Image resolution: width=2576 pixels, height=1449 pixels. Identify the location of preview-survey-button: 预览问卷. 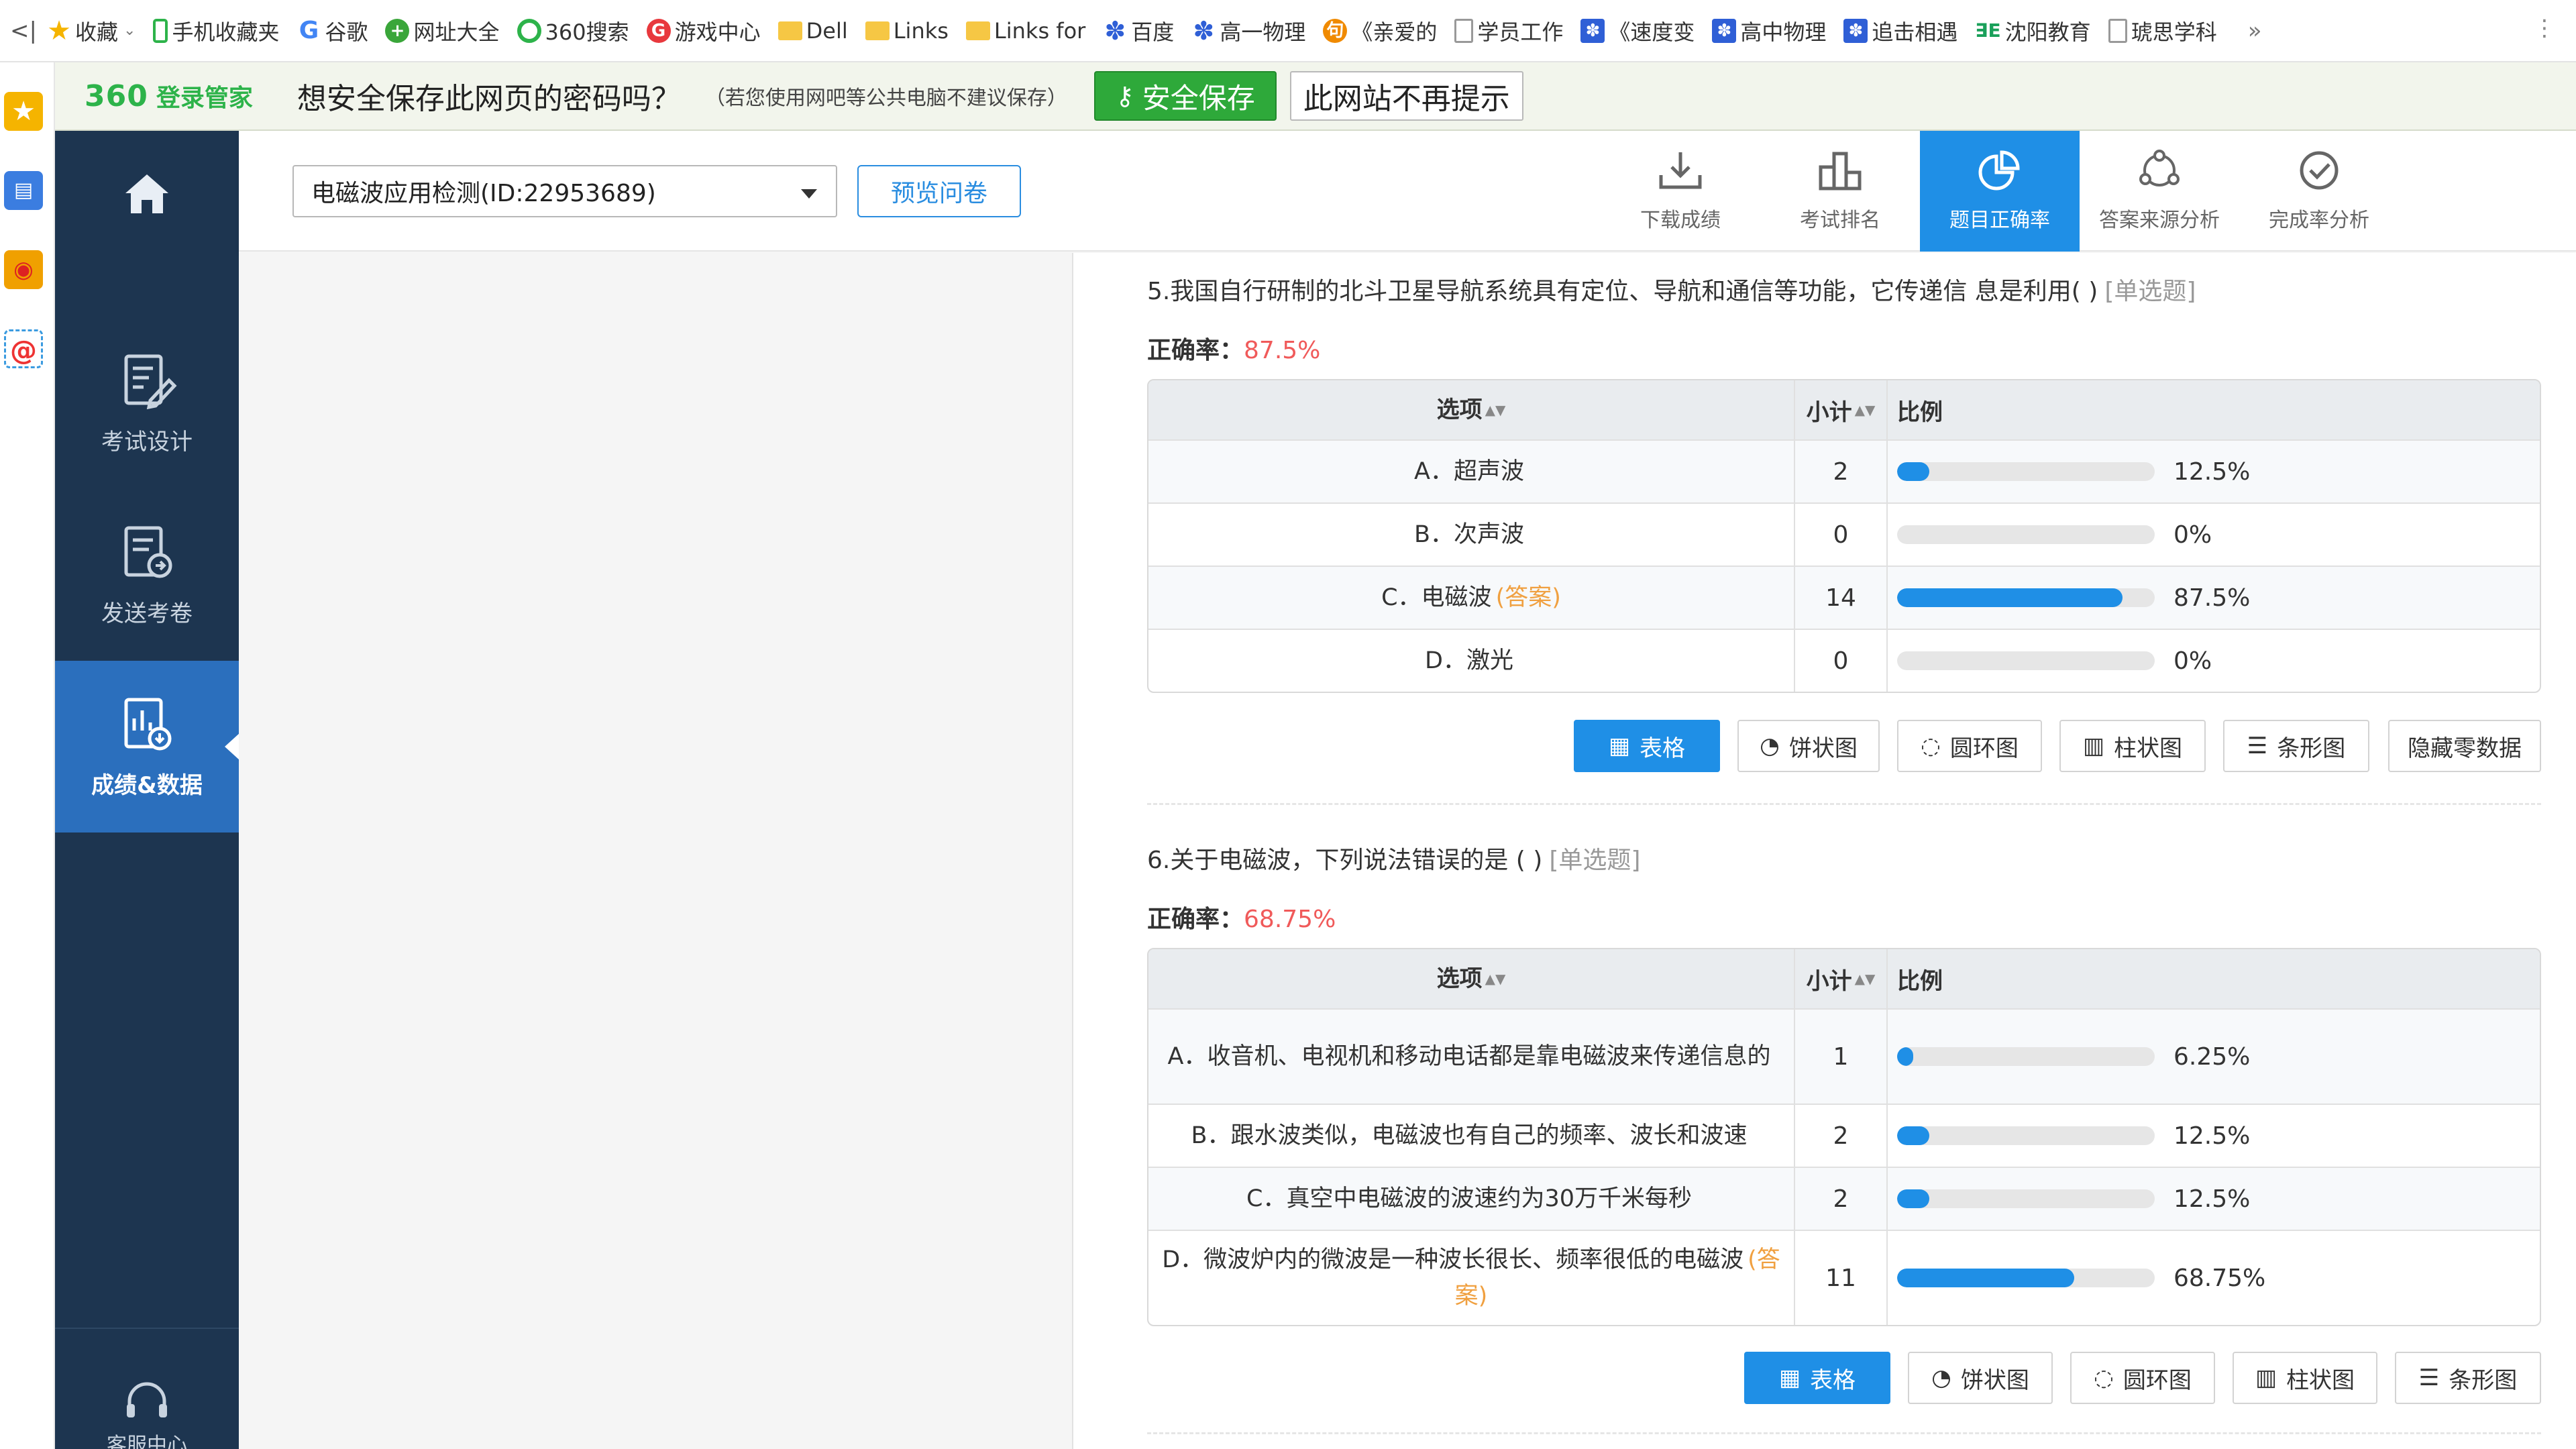
(939, 191).